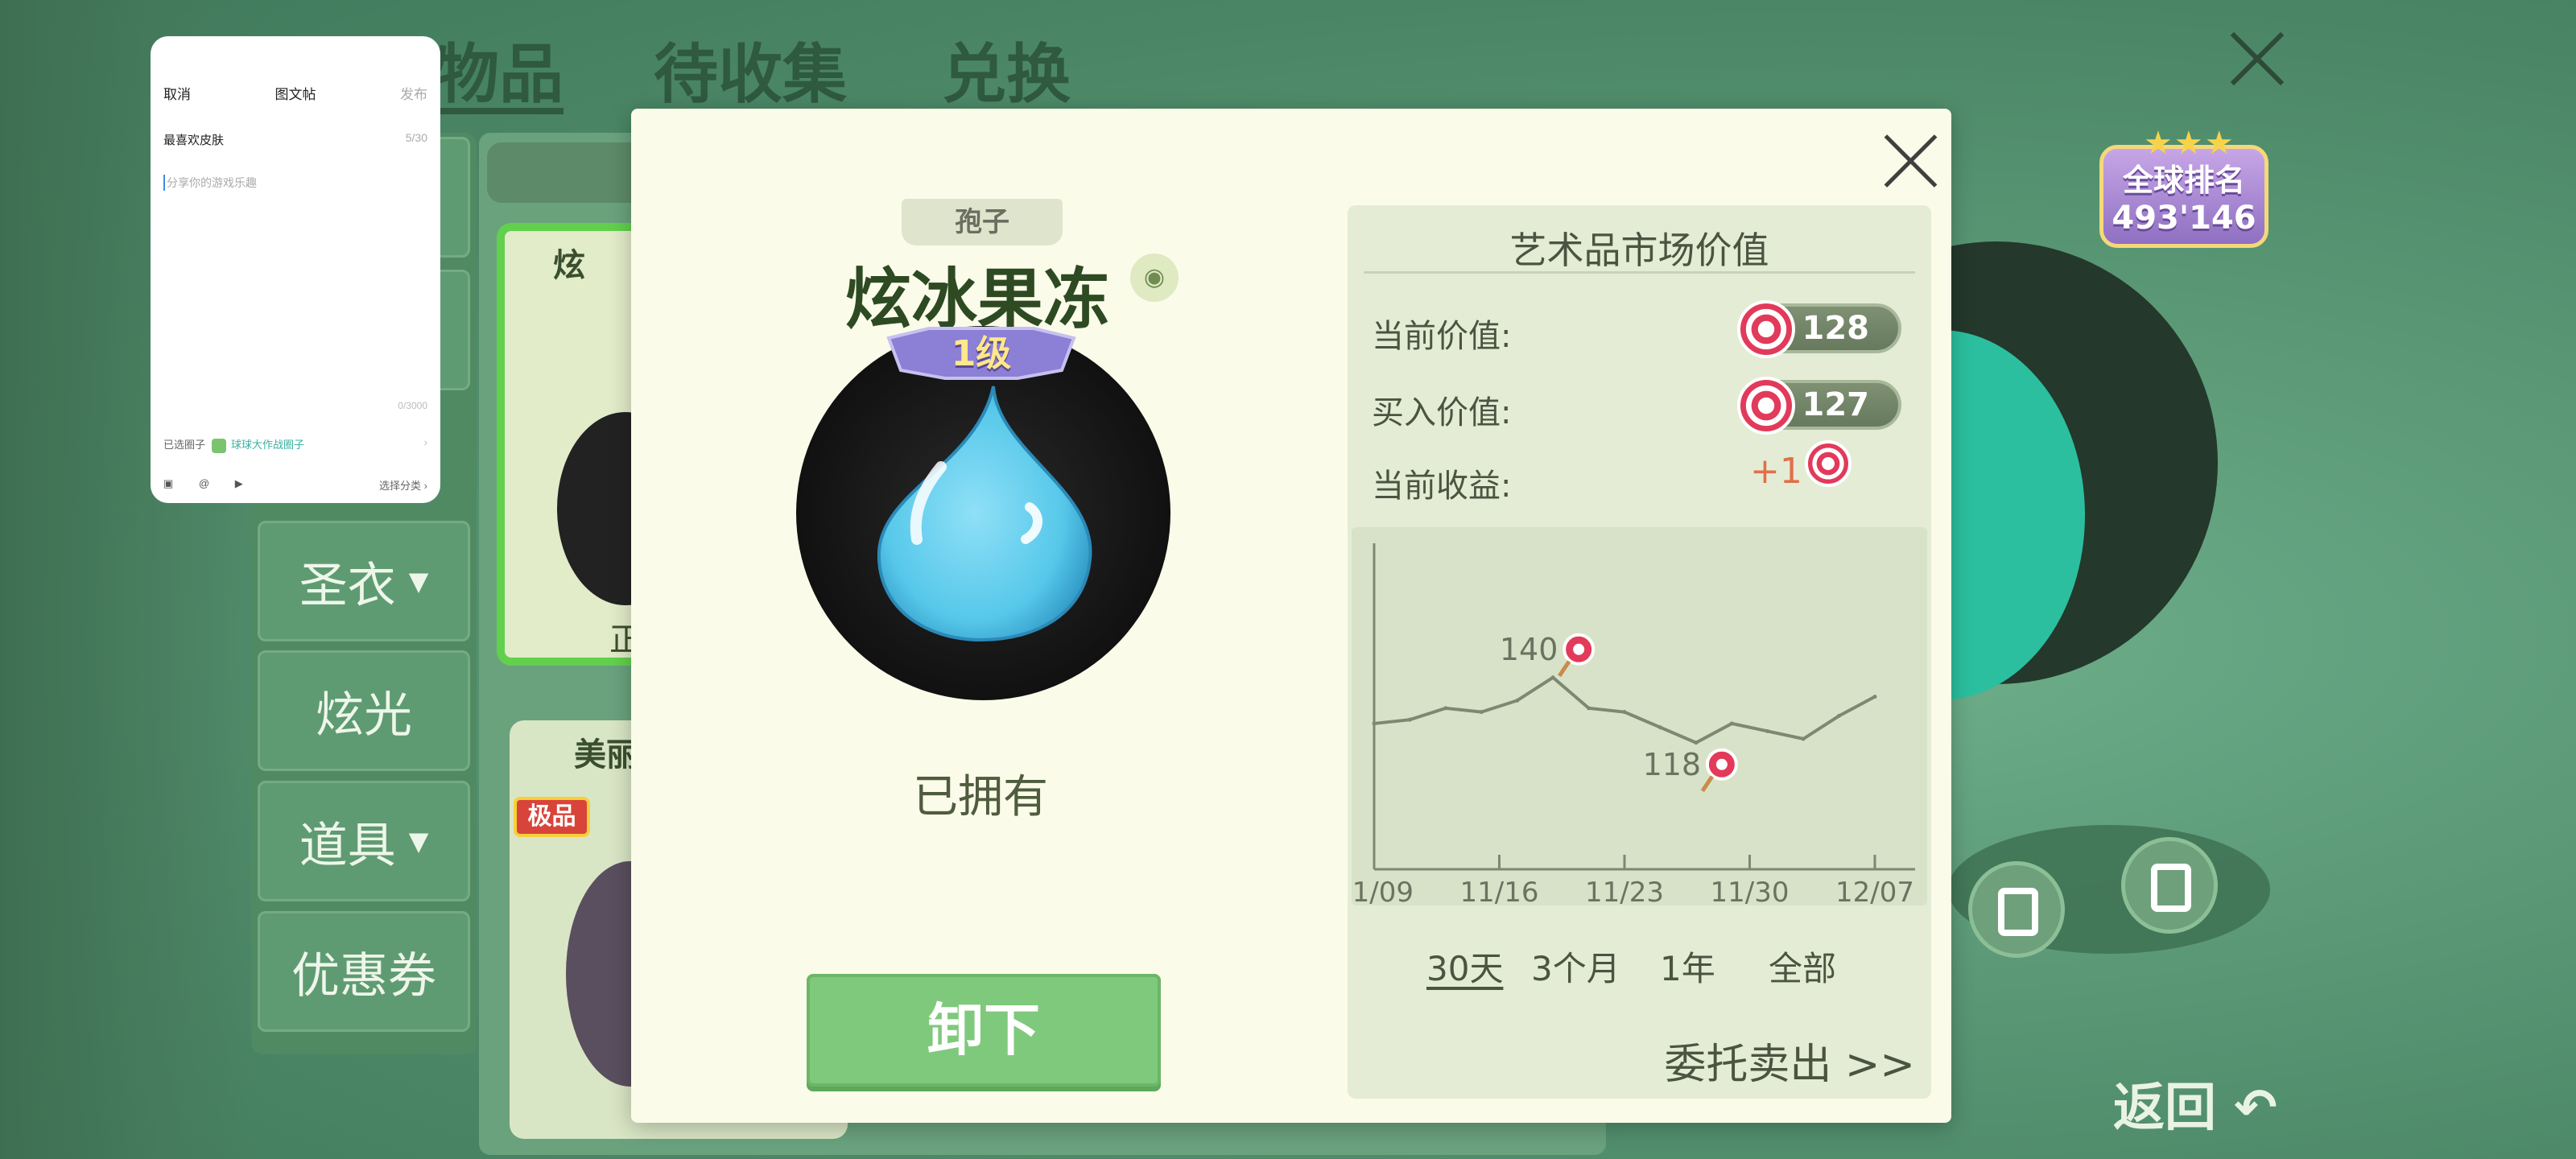 The image size is (2576, 1159). I want to click on sidebar-item-props: 道具 ▼, so click(364, 841).